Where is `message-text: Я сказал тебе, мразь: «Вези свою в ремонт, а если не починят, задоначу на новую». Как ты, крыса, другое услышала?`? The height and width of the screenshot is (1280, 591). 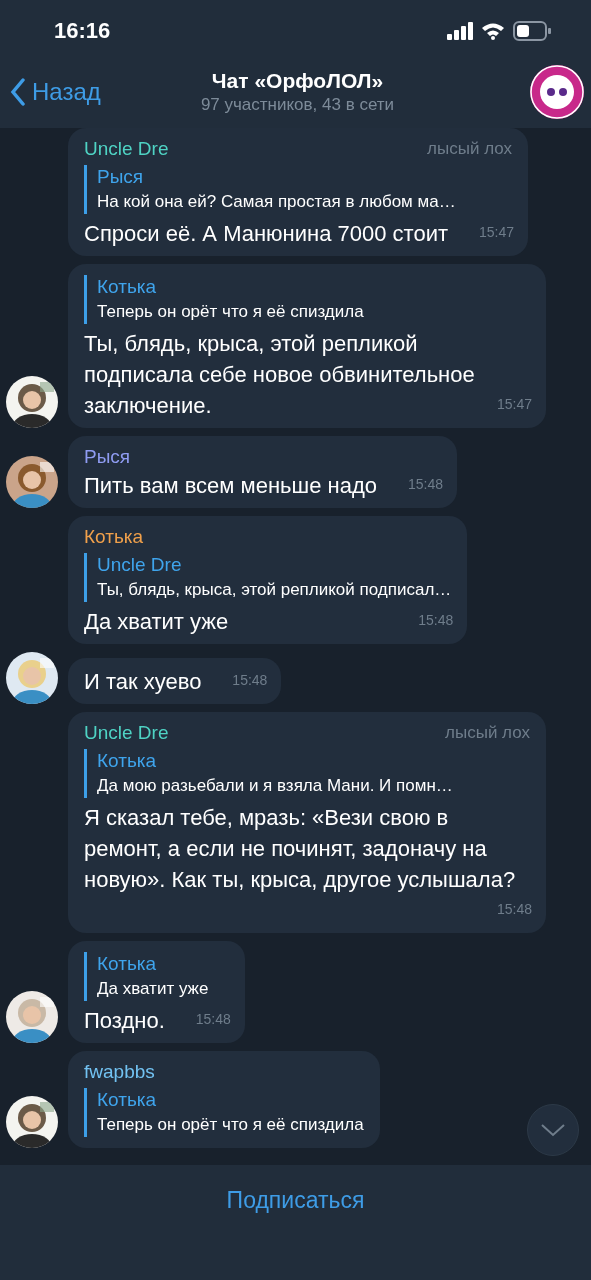 message-text: Я сказал тебе, мразь: «Вези свою в ремонт, а если не починят, задоначу на новую». Как ты, крыса, другое услышала? is located at coordinates (300, 848).